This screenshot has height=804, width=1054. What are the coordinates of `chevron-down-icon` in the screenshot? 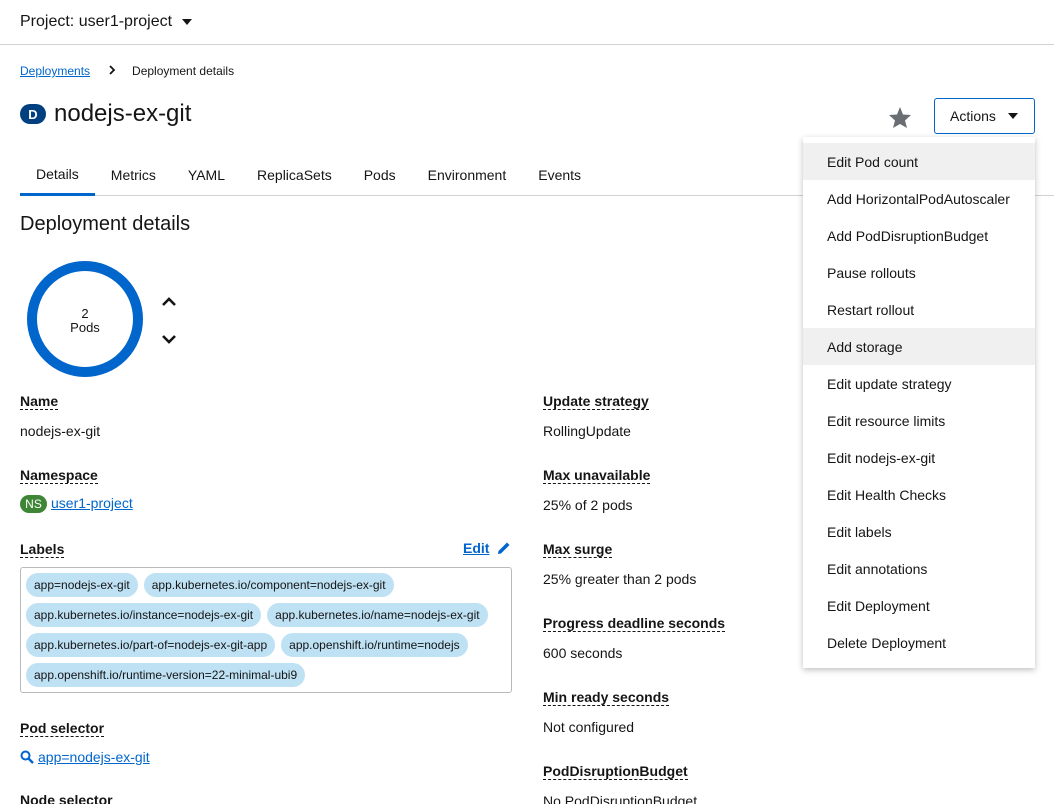 It's located at (169, 339).